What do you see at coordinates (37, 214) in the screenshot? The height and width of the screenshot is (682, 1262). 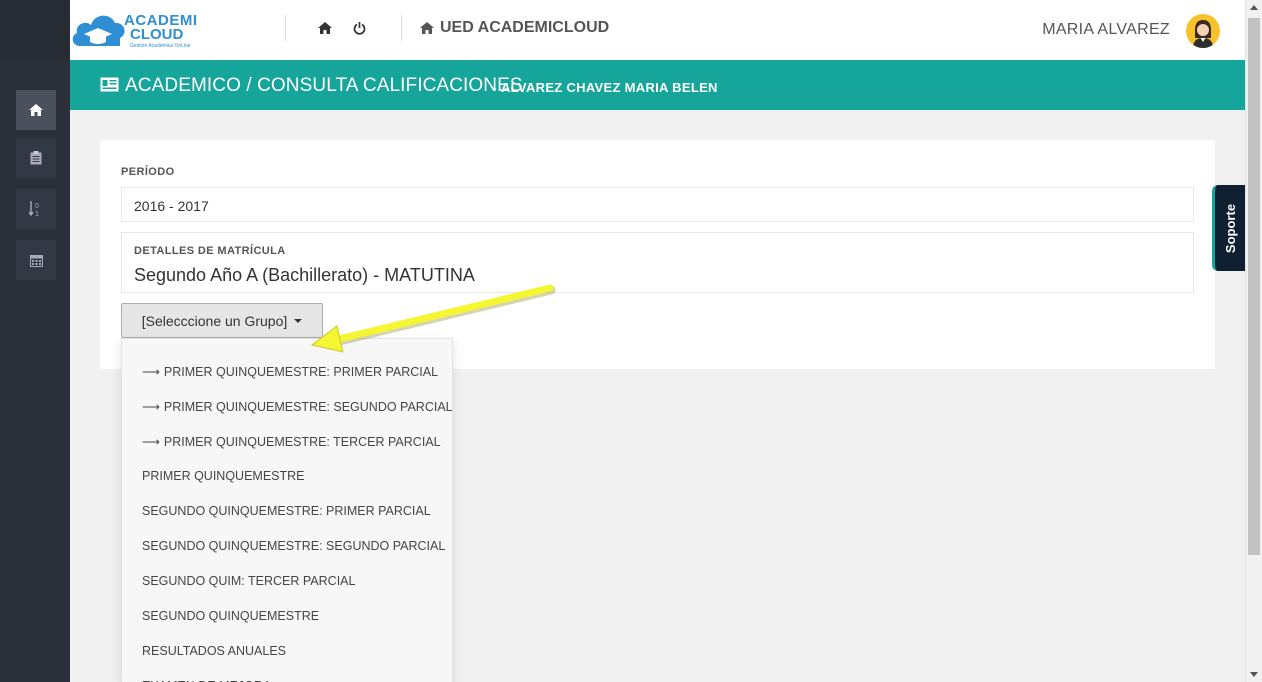 I see `svg-text: 1` at bounding box center [37, 214].